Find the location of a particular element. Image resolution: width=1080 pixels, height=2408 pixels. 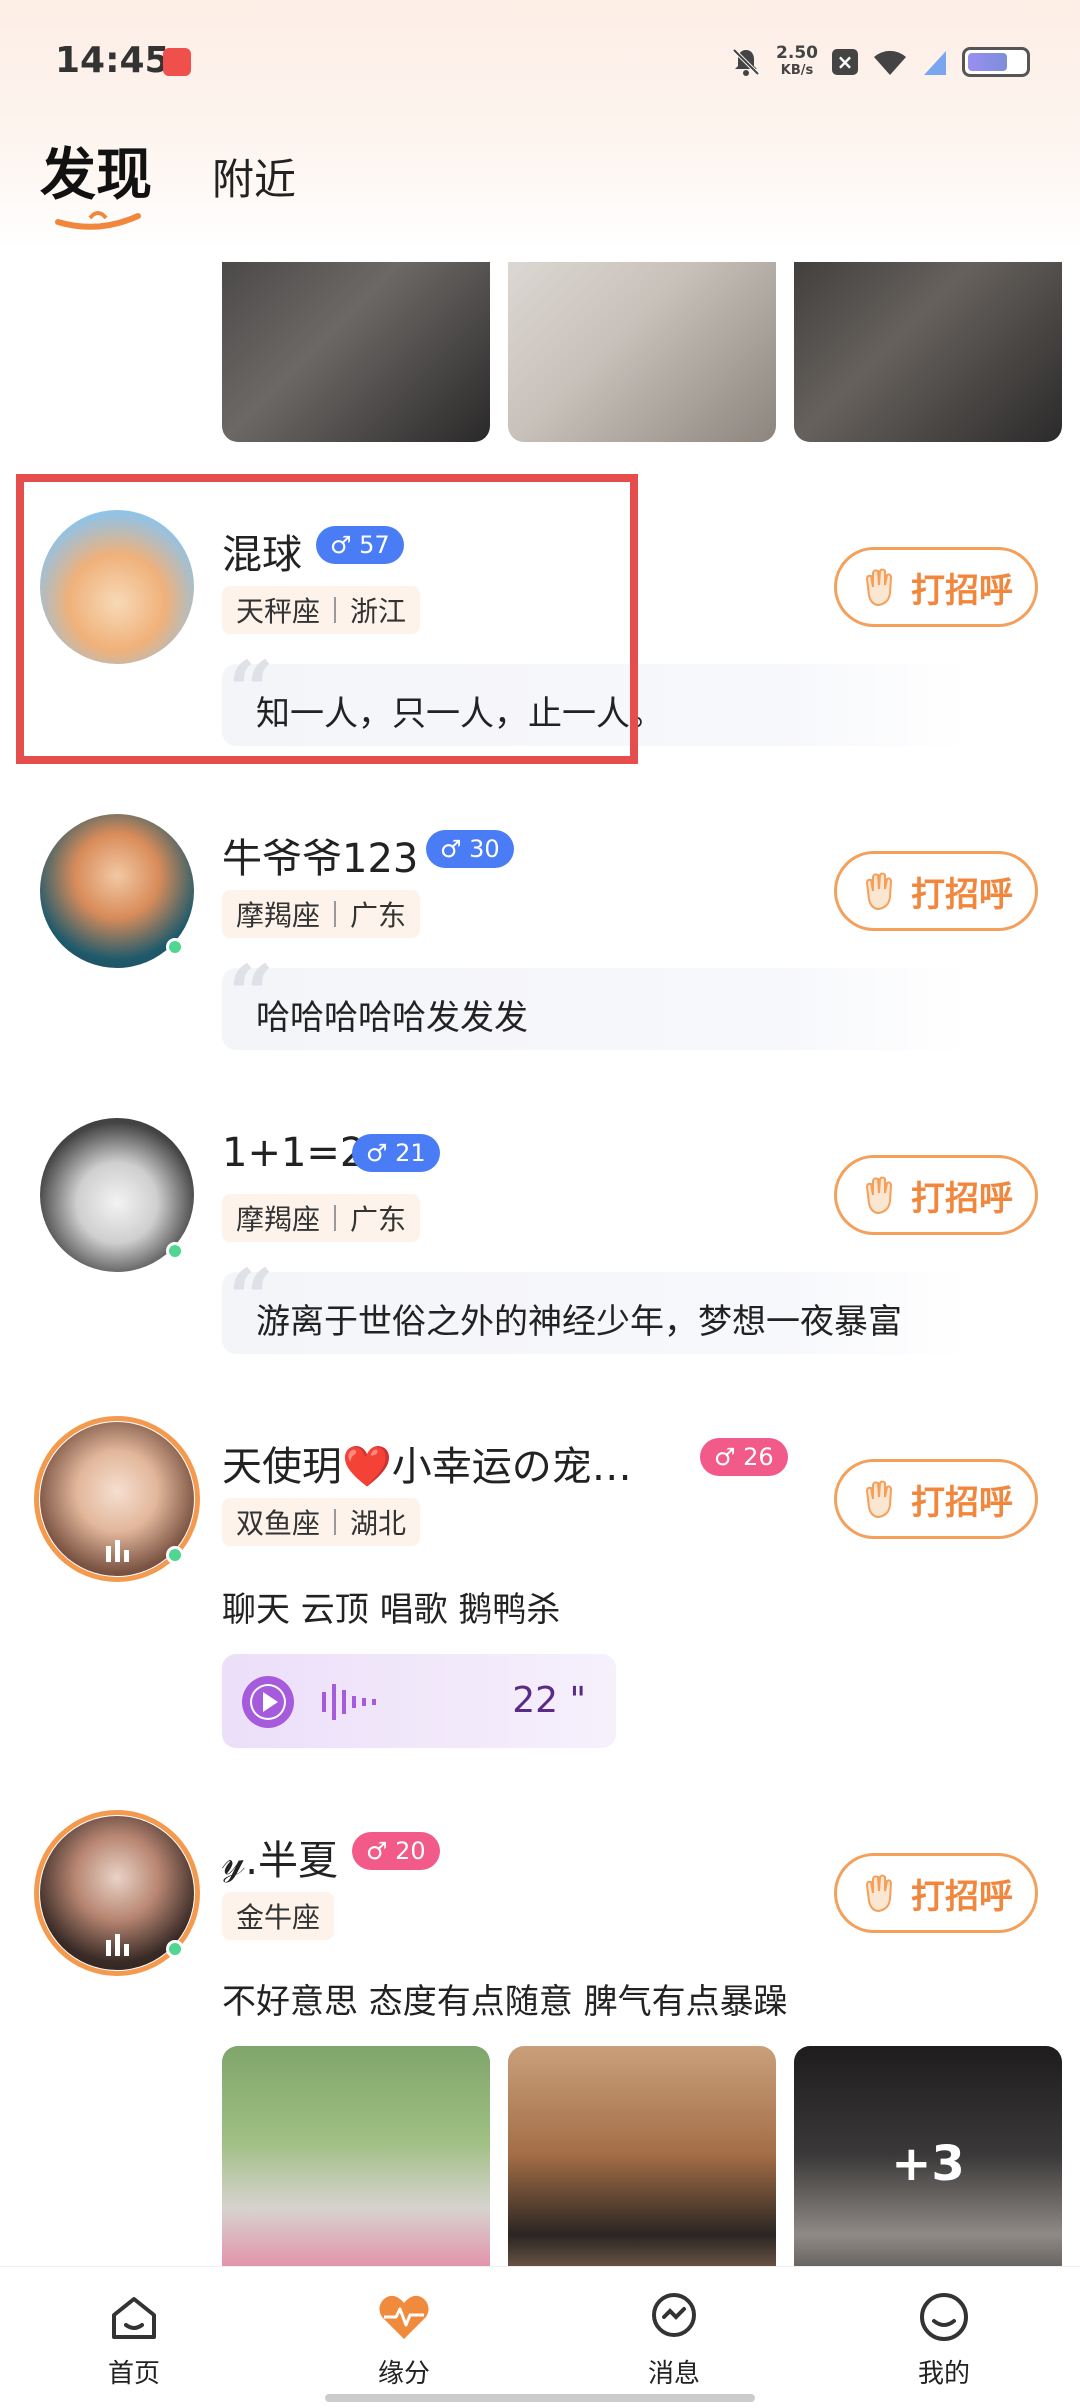

gender-age-badge: ♂ 21 is located at coordinates (396, 1153).